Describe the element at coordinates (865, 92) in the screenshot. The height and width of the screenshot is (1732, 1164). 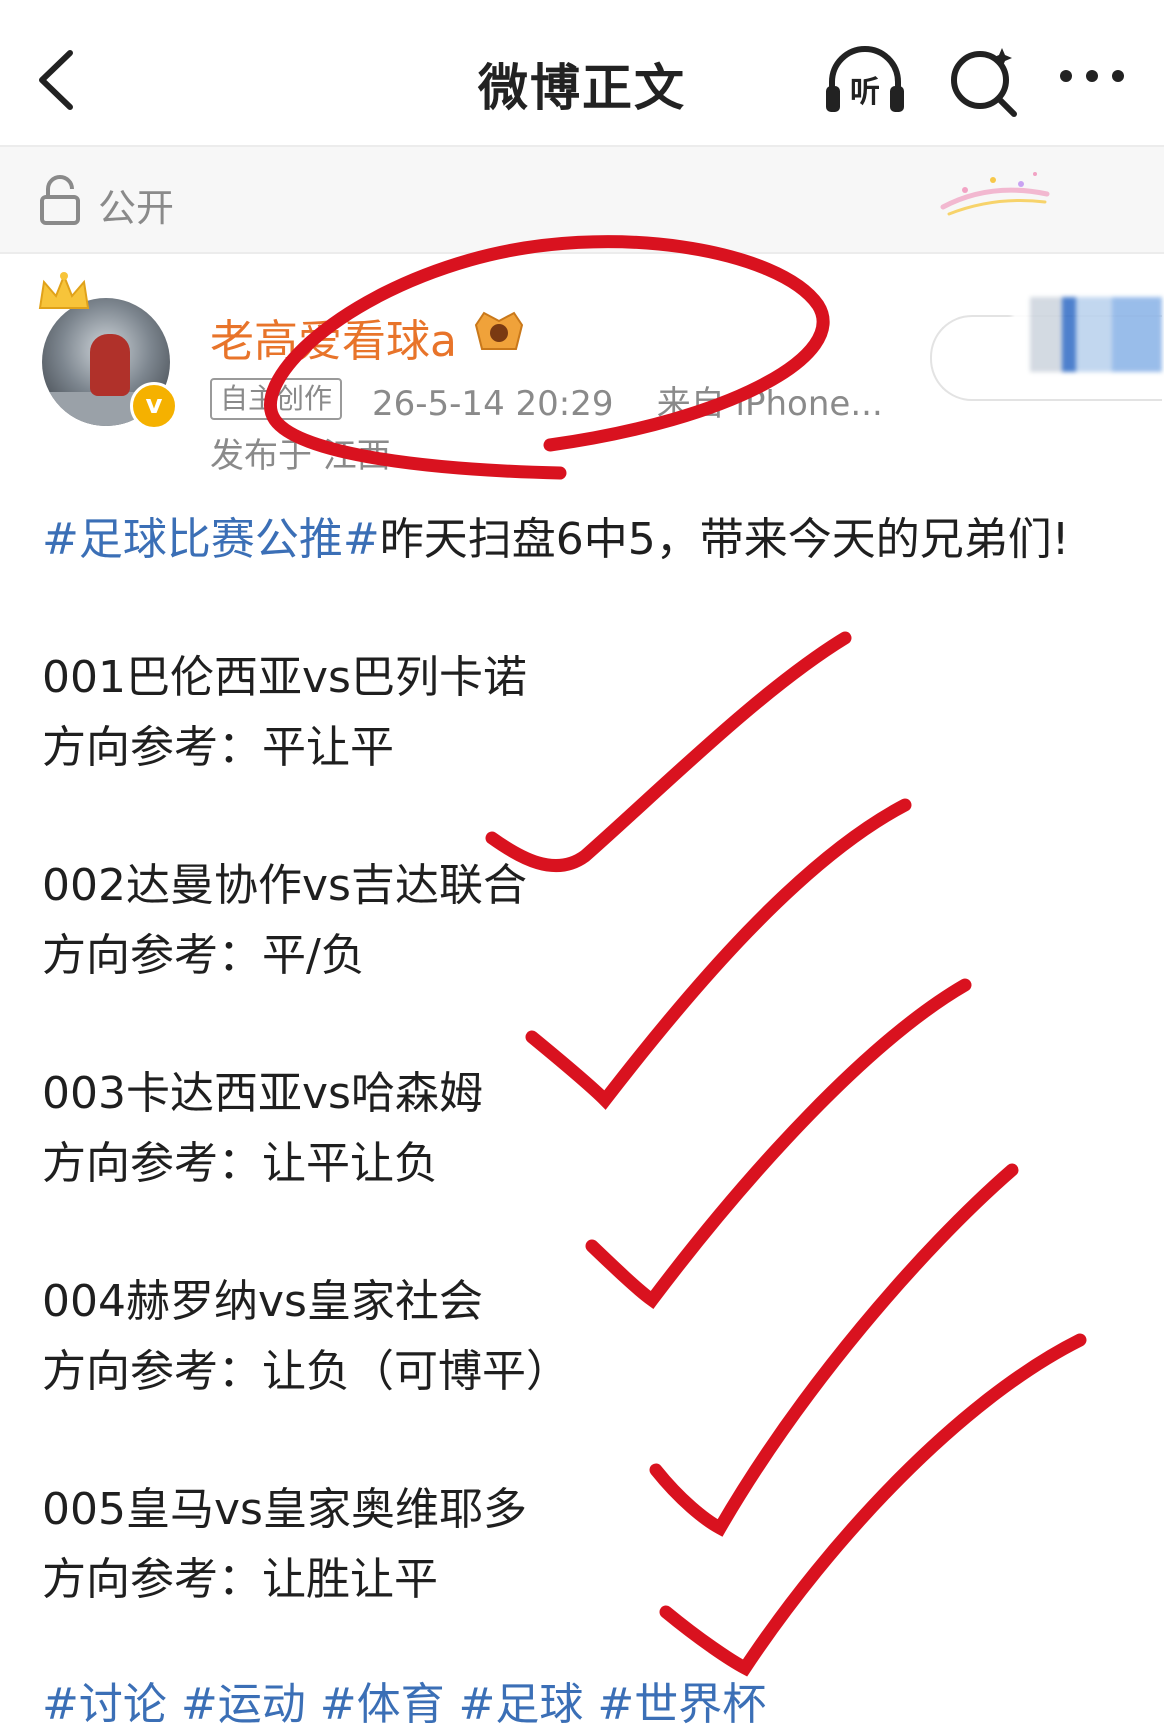
I see `listen-label: 听` at that location.